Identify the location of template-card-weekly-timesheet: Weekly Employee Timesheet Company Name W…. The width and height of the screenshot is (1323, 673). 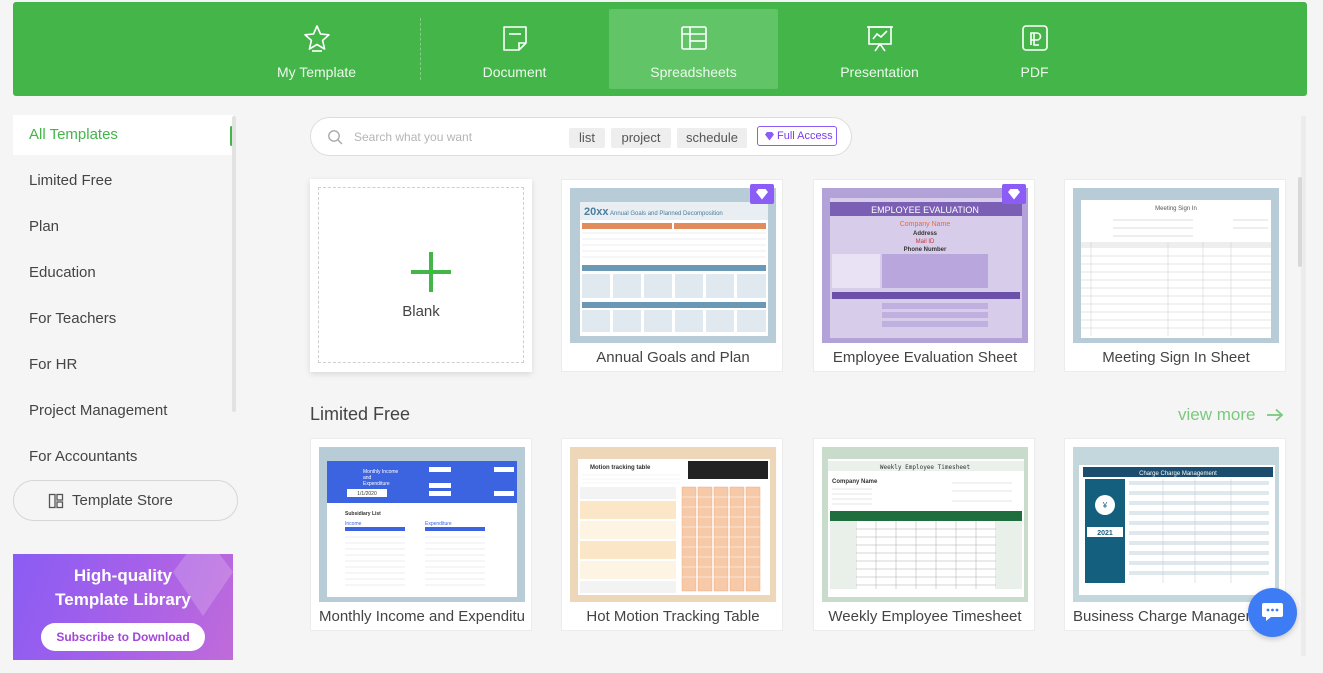
(924, 534).